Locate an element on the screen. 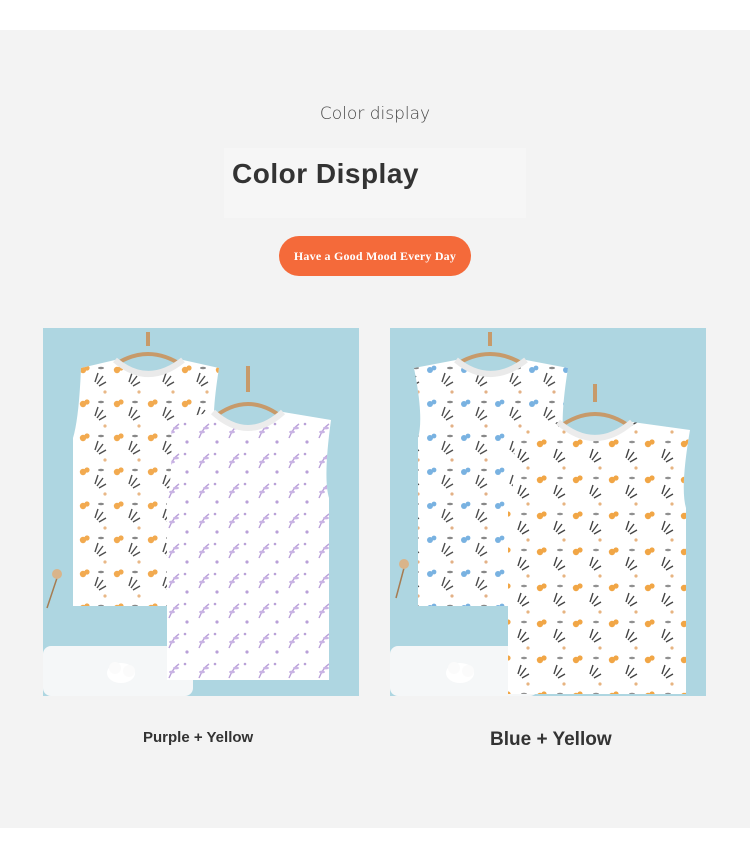 This screenshot has width=750, height=860. caption-blue-yellow: Blue + Yellow is located at coordinates (551, 739).